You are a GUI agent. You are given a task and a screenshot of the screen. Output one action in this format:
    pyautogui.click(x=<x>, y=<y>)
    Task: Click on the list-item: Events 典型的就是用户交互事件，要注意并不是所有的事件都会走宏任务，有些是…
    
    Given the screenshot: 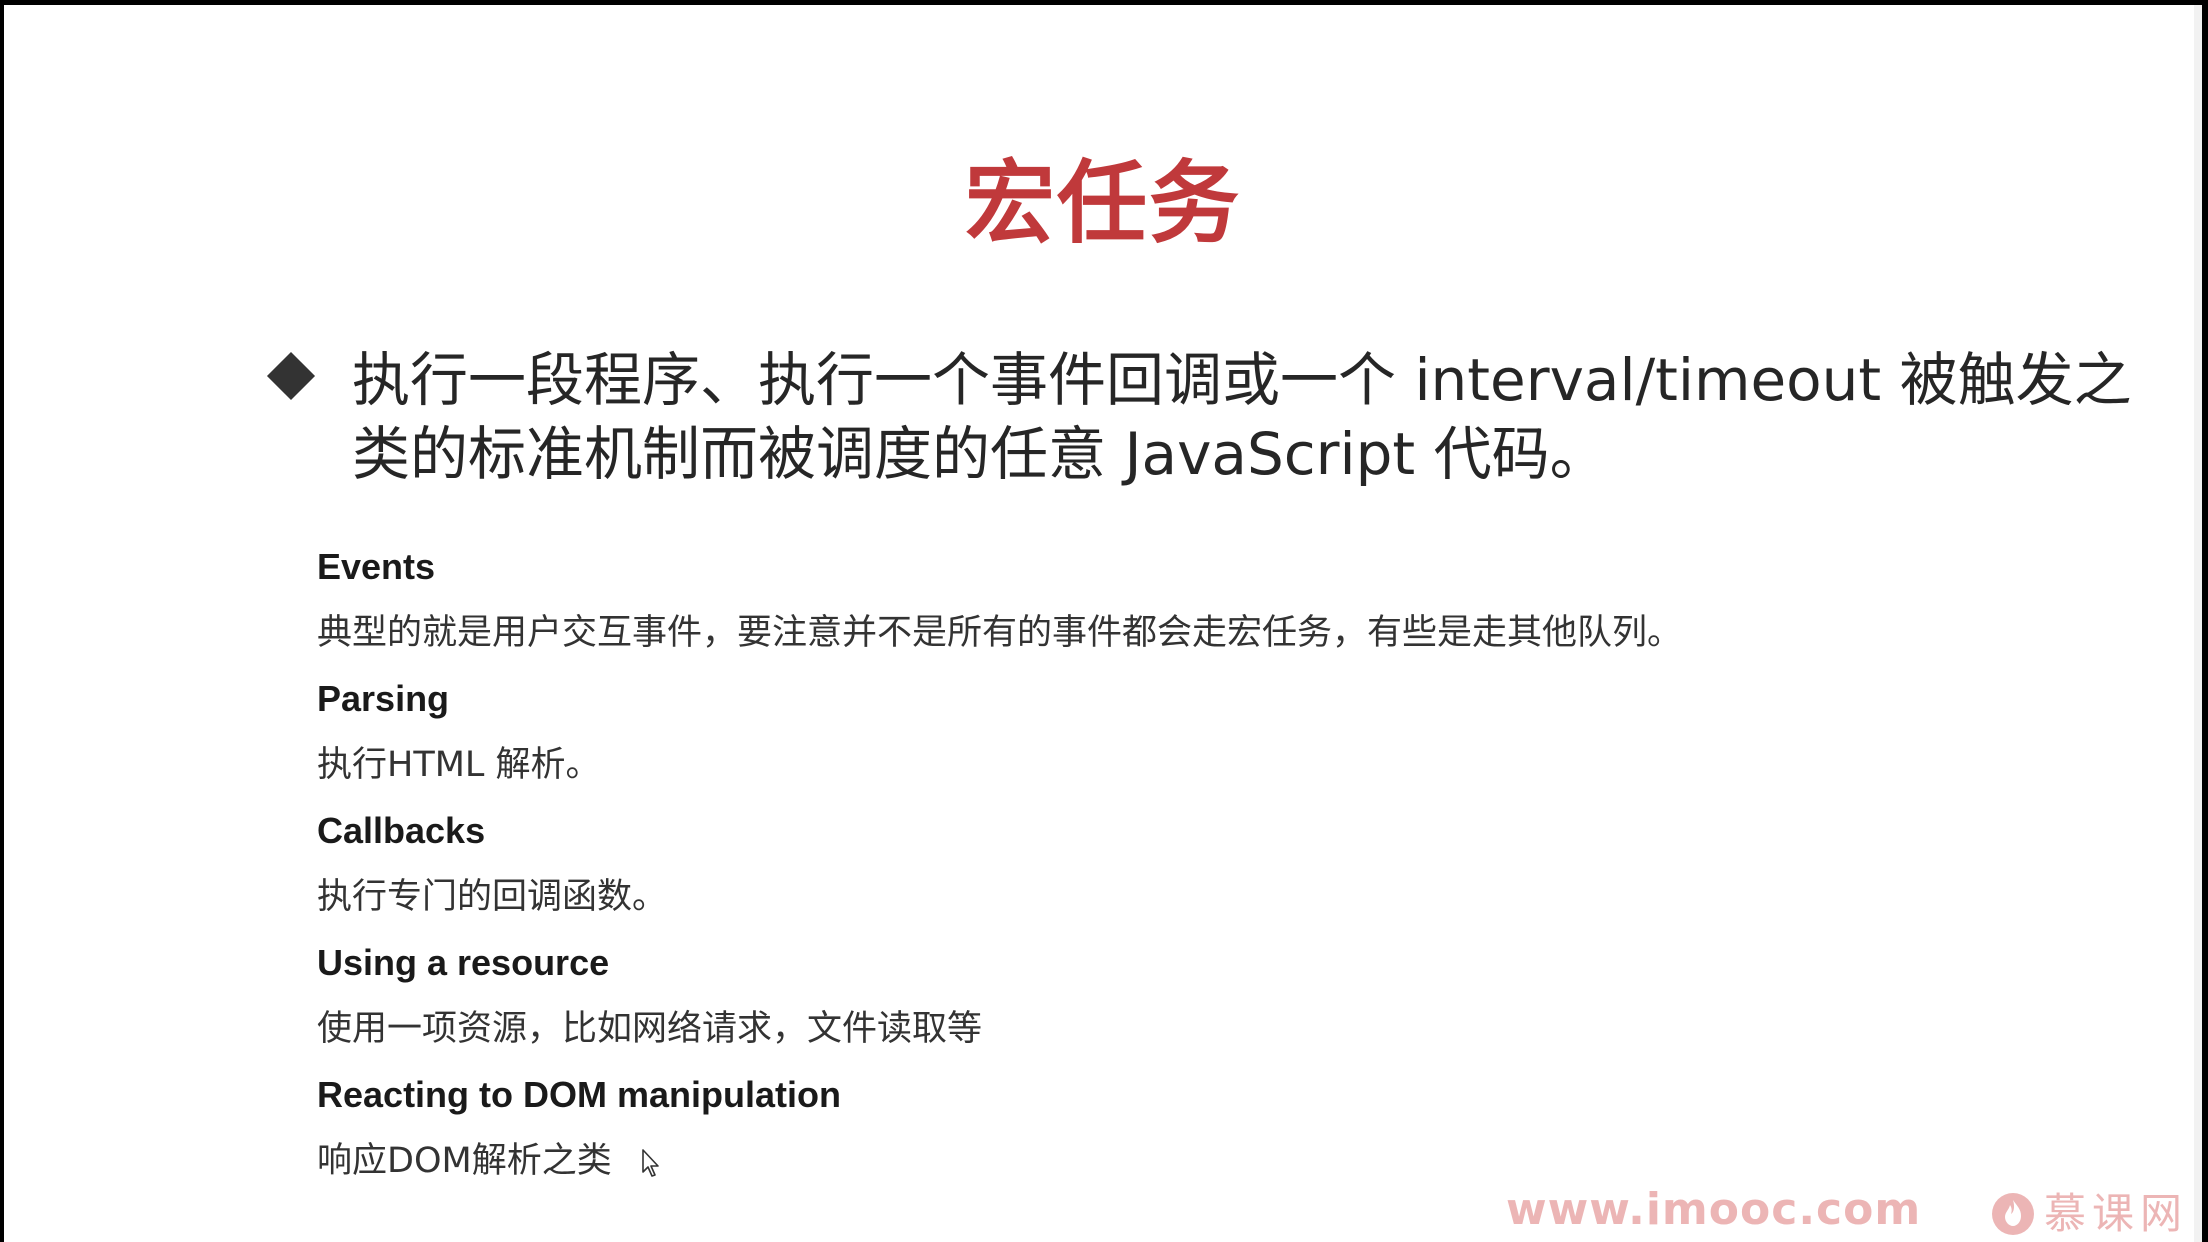 What is the action you would take?
    pyautogui.click(x=1167, y=605)
    